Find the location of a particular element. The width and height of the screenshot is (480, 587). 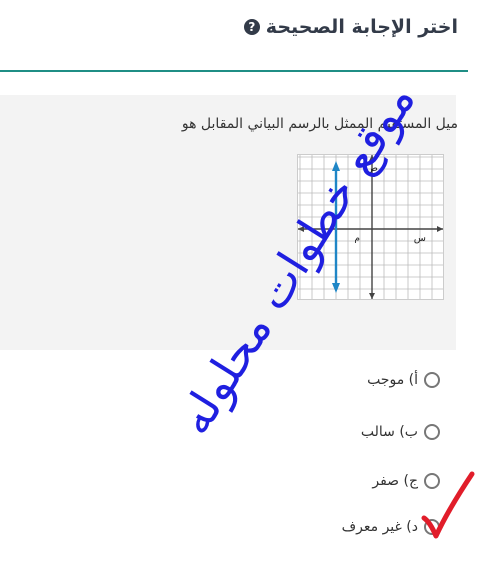

x-axis-right-arrow is located at coordinates (440, 229).